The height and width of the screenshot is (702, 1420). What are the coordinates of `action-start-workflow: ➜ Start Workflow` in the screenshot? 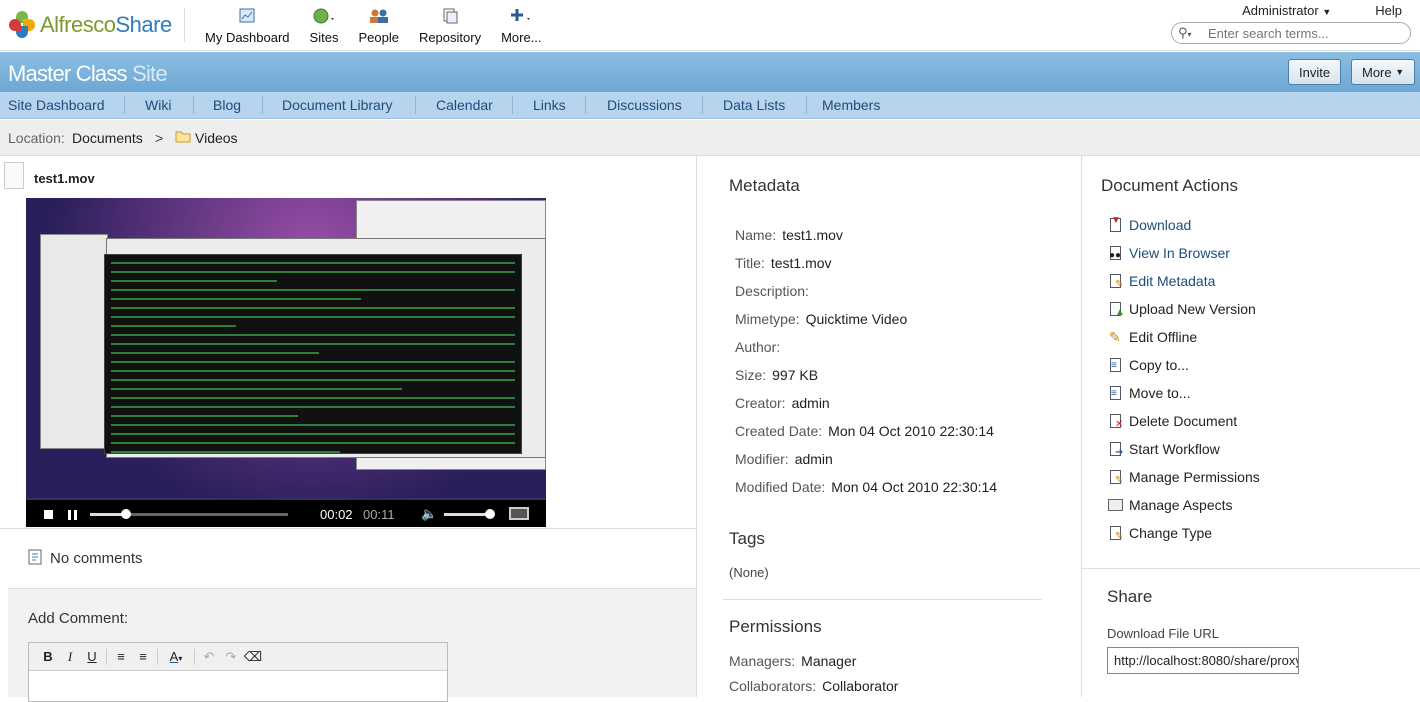 It's located at (1164, 449).